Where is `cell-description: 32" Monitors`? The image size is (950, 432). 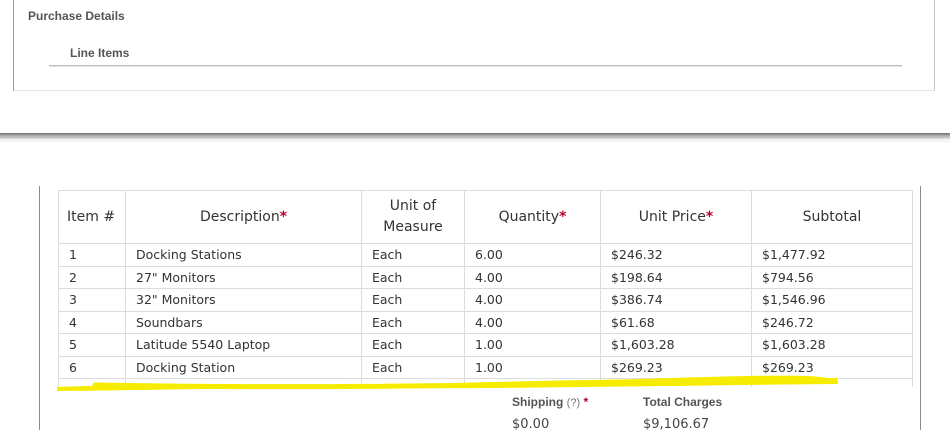 cell-description: 32" Monitors is located at coordinates (243, 300).